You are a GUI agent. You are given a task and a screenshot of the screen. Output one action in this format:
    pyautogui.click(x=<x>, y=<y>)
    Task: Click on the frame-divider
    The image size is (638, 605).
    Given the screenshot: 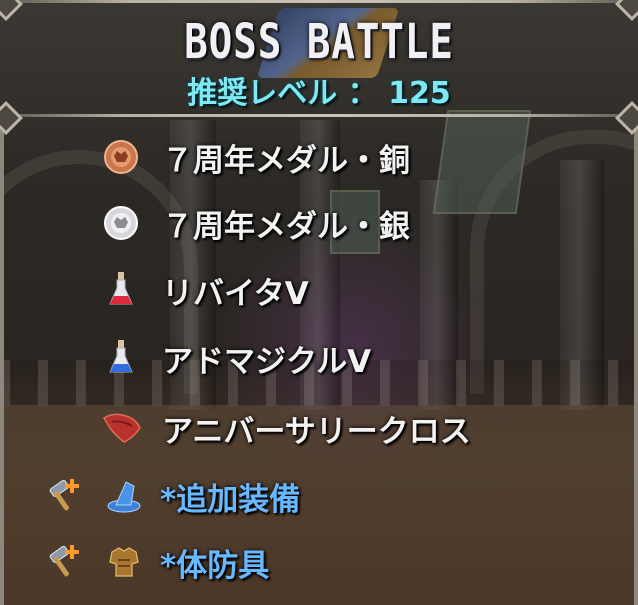 What is the action you would take?
    pyautogui.click(x=319, y=115)
    